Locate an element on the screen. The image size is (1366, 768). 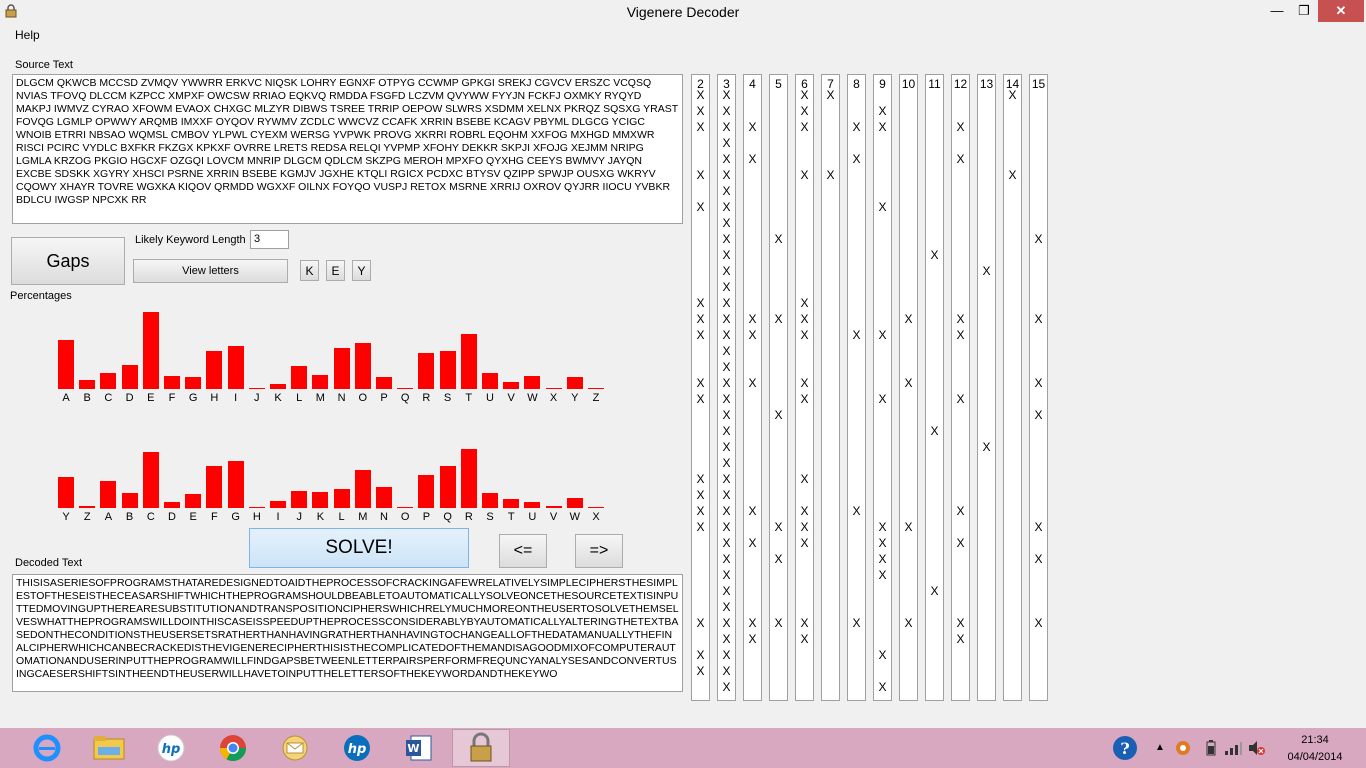
tray-app-icon is located at coordinates (1183, 748).